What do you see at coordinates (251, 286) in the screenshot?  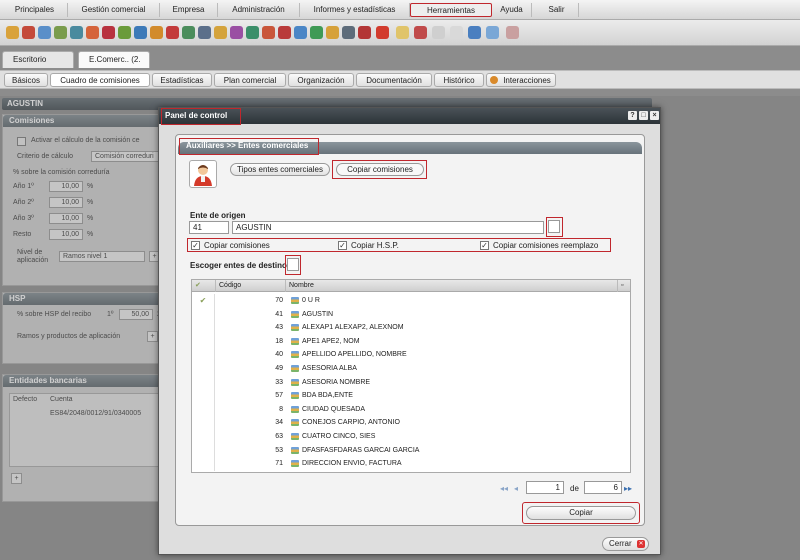 I see `col-codigo: Código` at bounding box center [251, 286].